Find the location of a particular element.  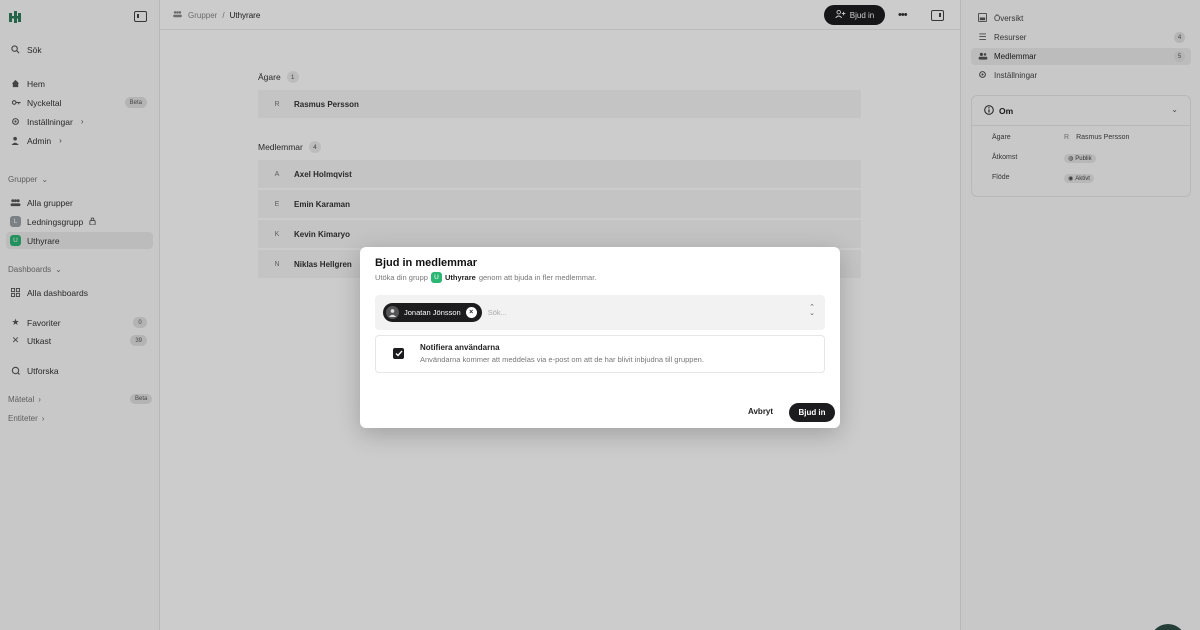

selected-user-name: Jonatan Jönsson is located at coordinates (432, 312).